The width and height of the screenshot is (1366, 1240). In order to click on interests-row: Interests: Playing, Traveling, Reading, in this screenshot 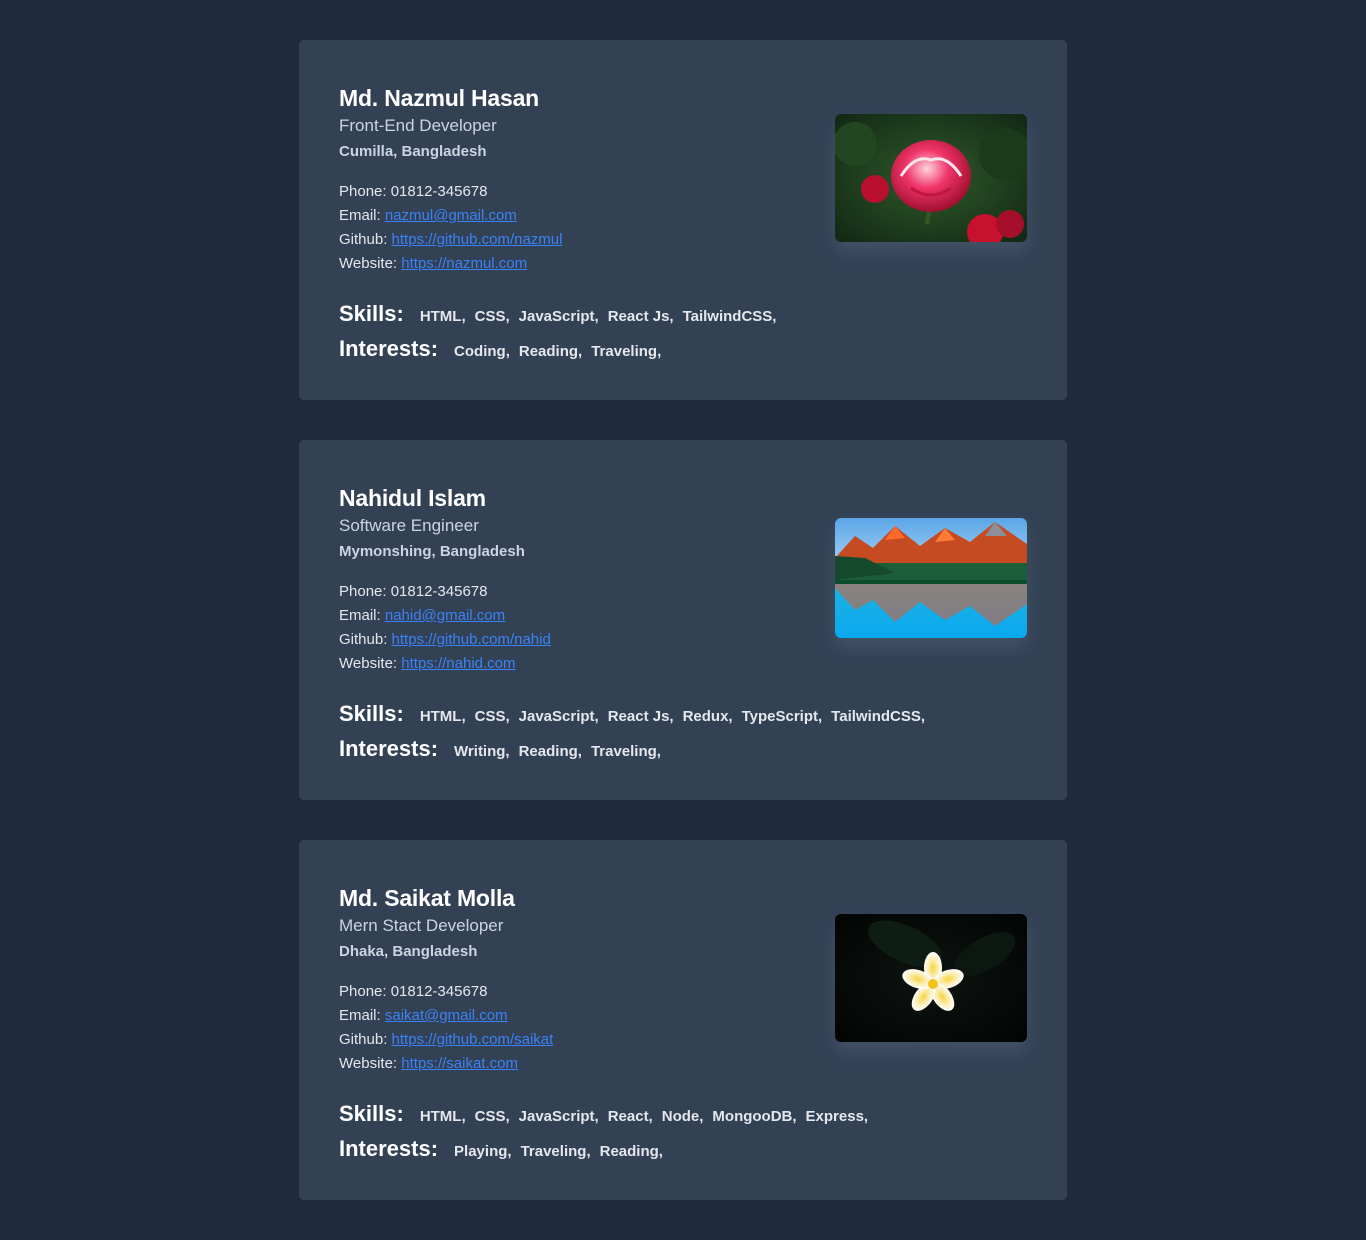, I will do `click(683, 1150)`.